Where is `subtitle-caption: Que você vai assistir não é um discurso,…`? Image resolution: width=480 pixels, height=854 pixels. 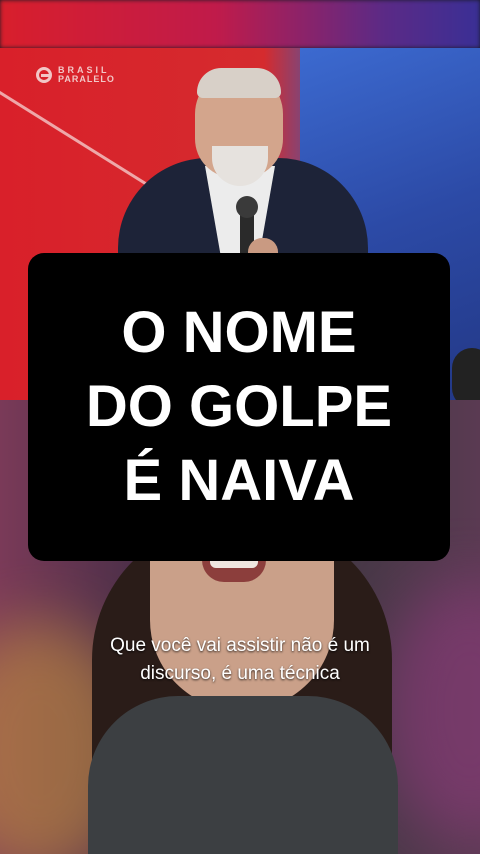
subtitle-caption: Que você vai assistir não é um discurso,… is located at coordinates (240, 659).